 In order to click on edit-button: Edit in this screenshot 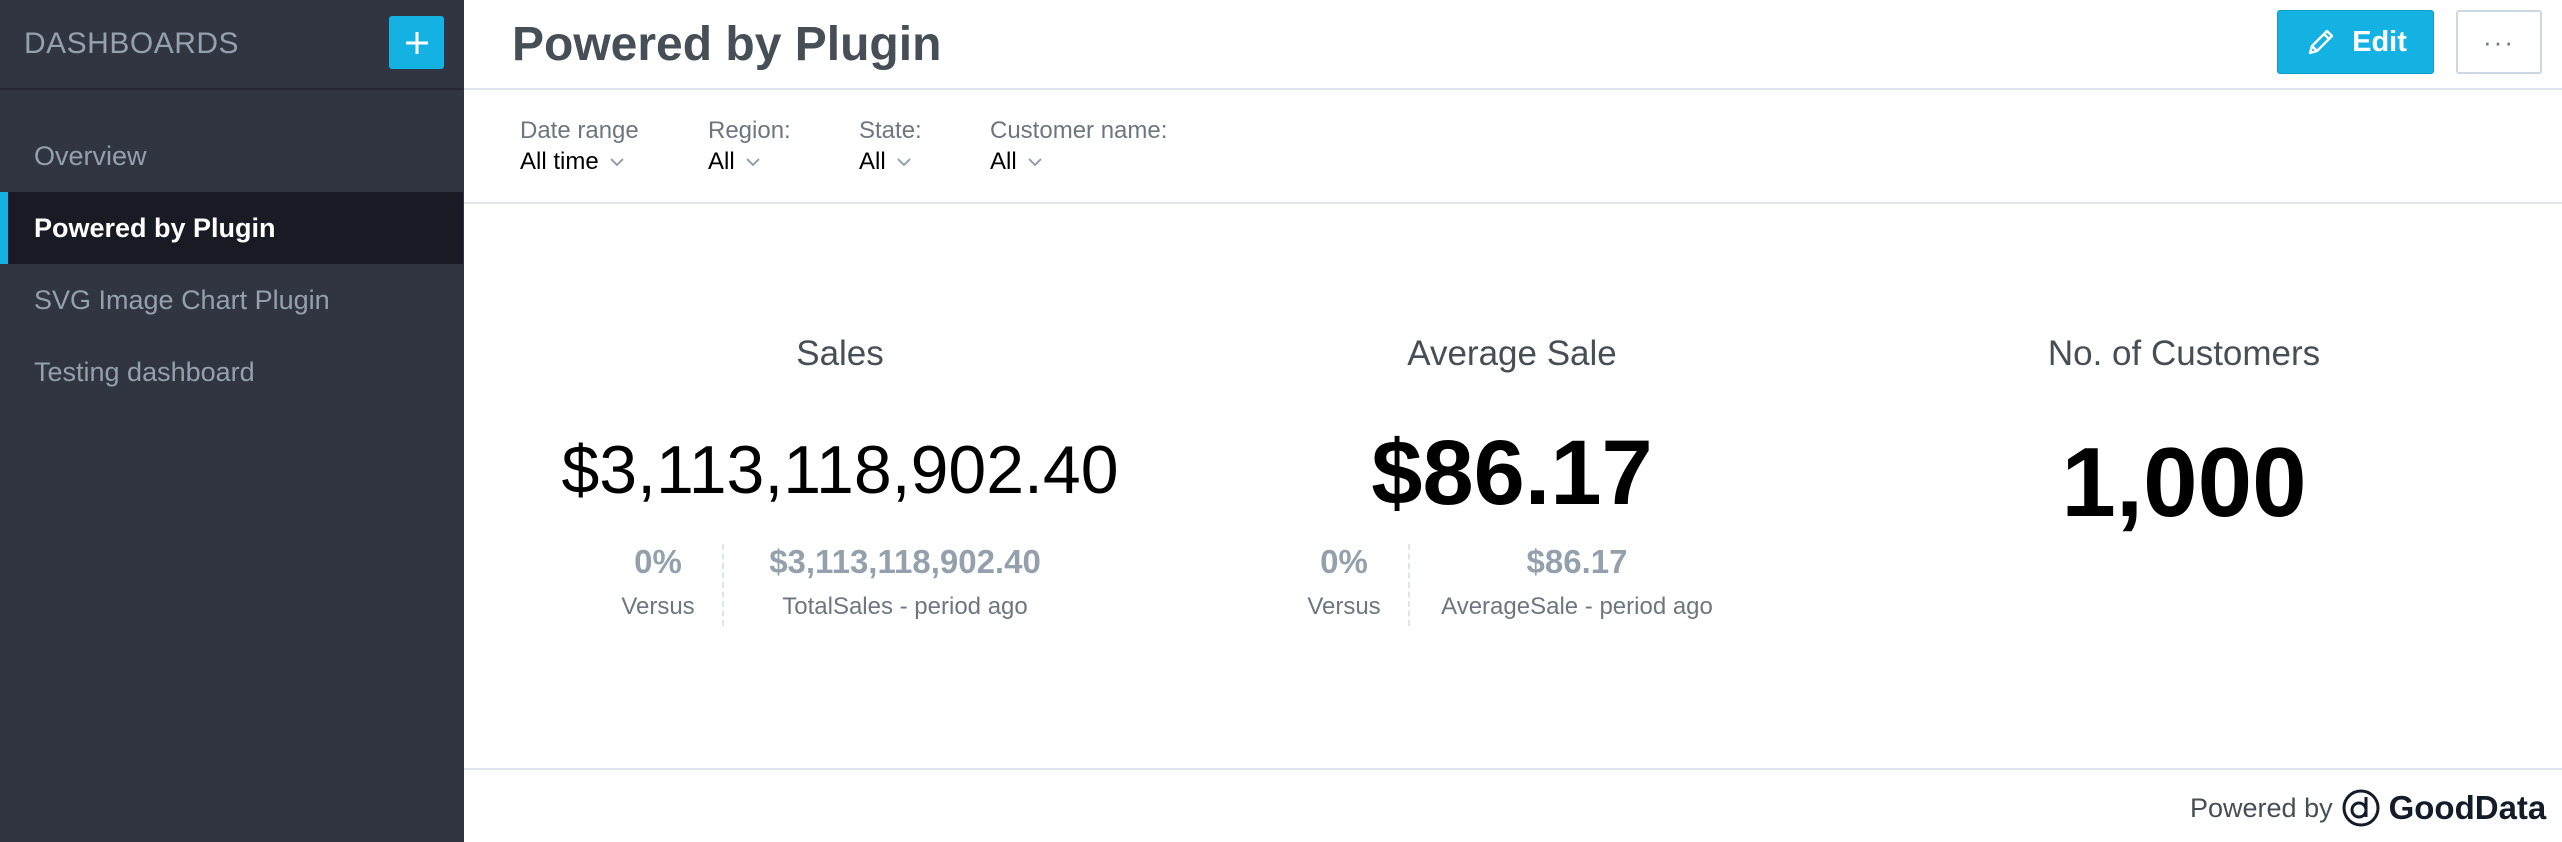, I will do `click(2355, 42)`.